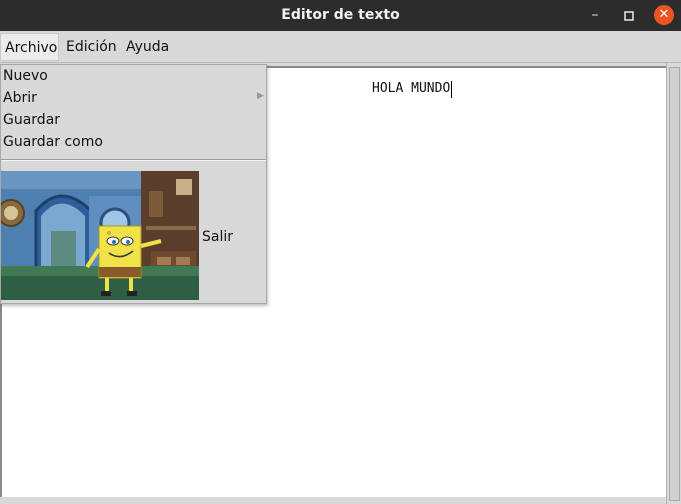 The width and height of the screenshot is (681, 504). Describe the element at coordinates (133, 160) in the screenshot. I see `menu-separator` at that location.